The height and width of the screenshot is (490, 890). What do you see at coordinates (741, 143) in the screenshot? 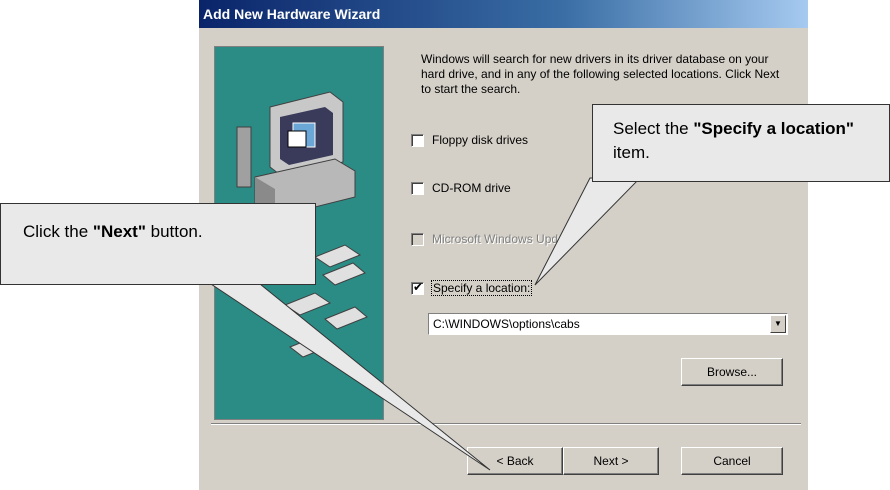
I see `specify-location-callout: Select the "Specify a location" item.` at bounding box center [741, 143].